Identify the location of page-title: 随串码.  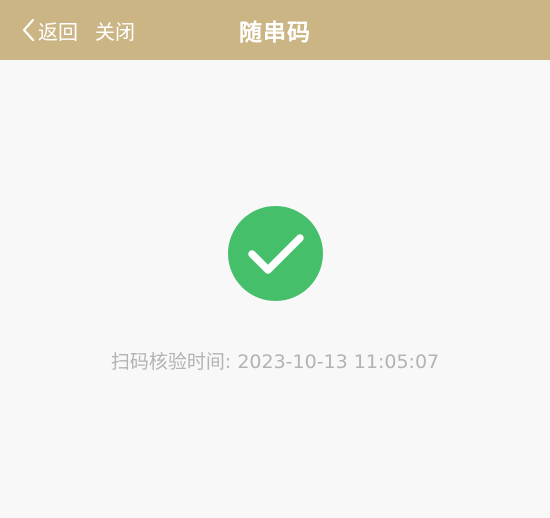
(275, 33).